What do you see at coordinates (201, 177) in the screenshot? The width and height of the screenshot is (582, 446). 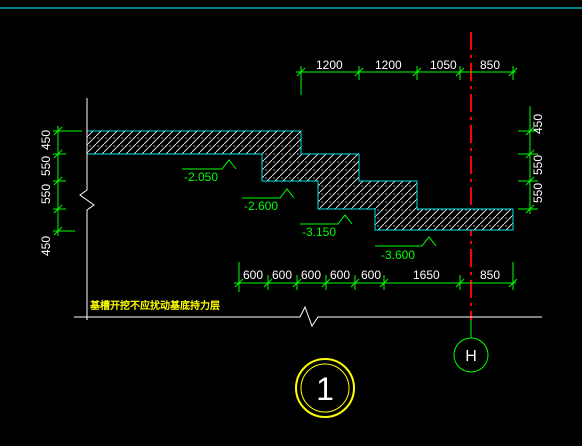 I see `level-text-1: -2.050` at bounding box center [201, 177].